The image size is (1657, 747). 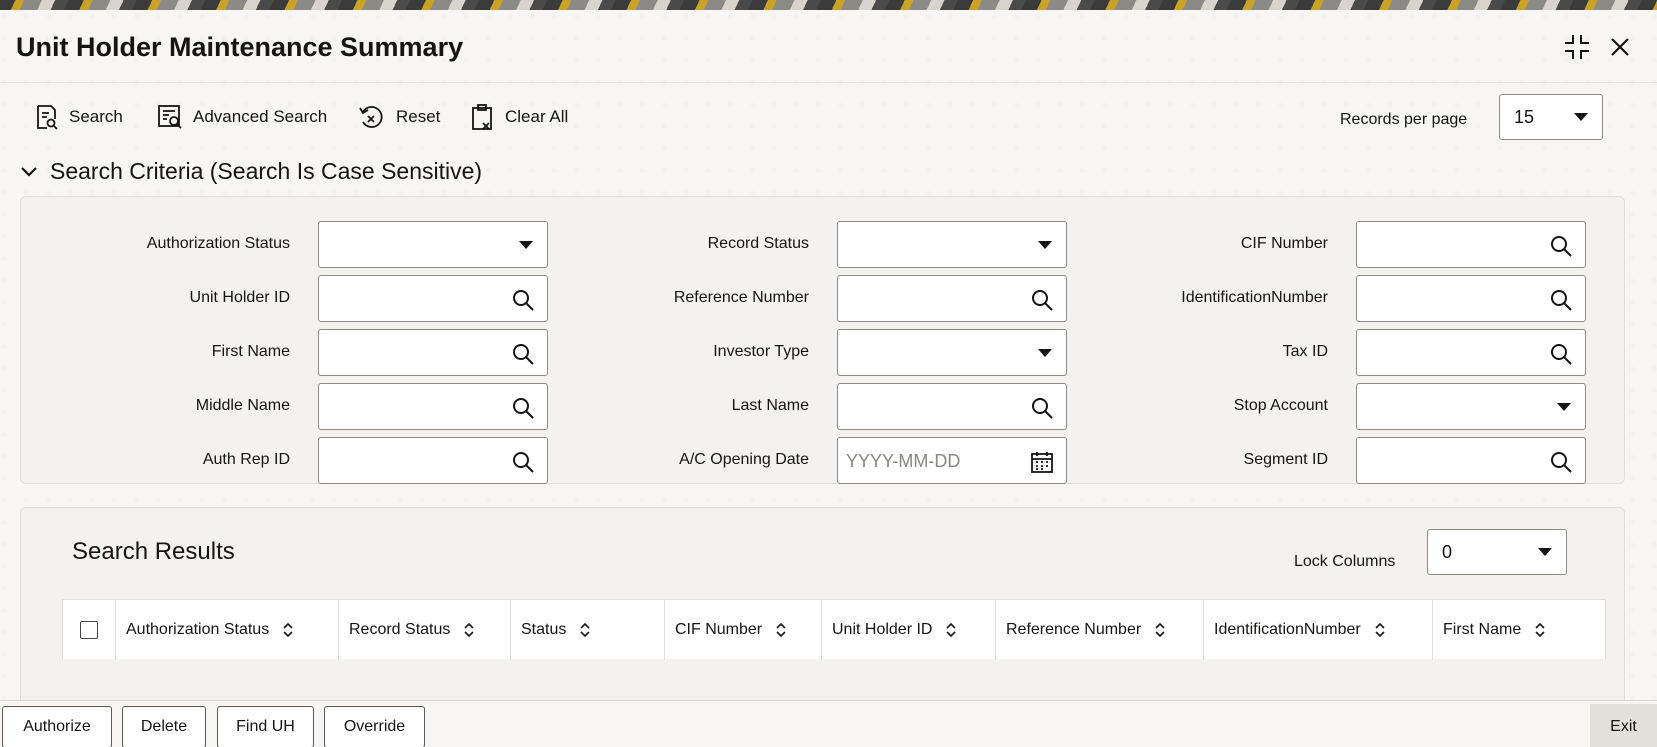 I want to click on find-uh-button: Find UH, so click(x=265, y=726).